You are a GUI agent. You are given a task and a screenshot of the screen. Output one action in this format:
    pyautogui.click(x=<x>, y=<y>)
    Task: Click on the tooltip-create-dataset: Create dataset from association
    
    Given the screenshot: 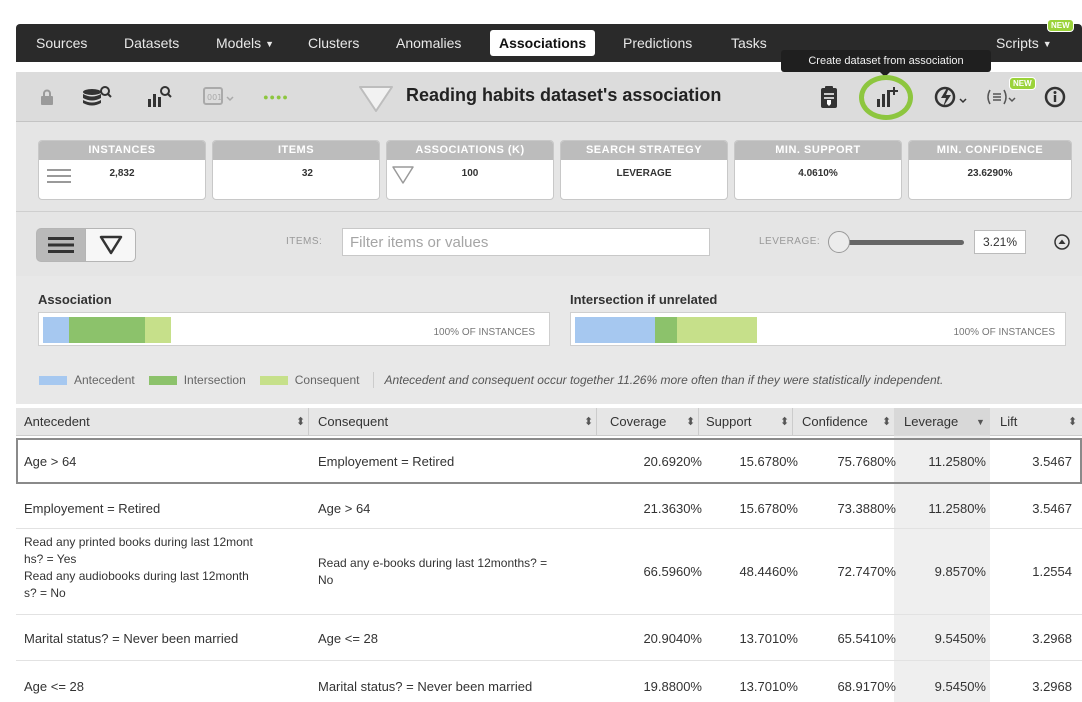 What is the action you would take?
    pyautogui.click(x=886, y=61)
    